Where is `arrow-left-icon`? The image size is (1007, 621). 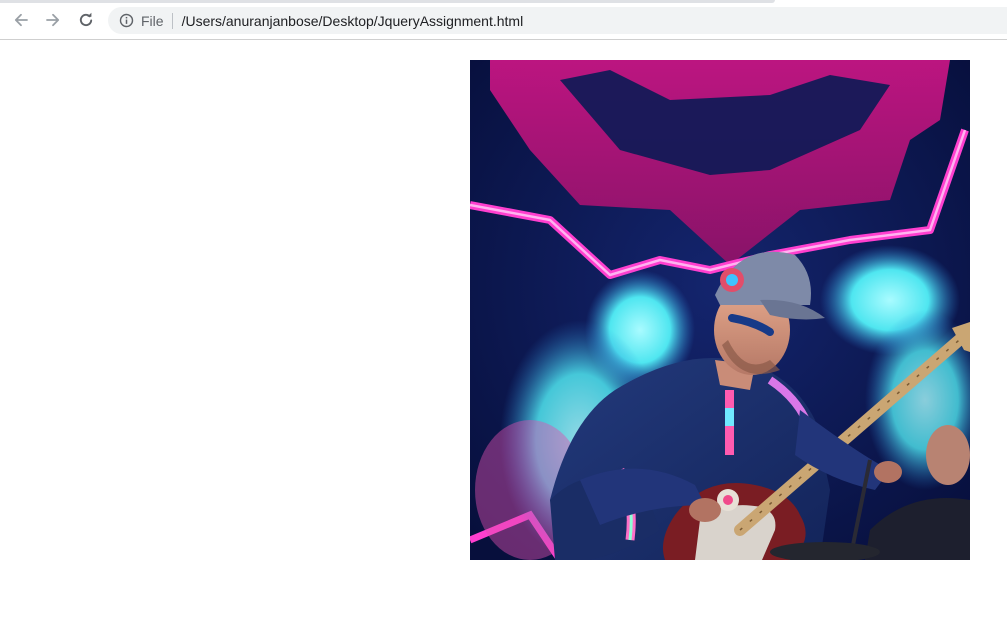
arrow-left-icon is located at coordinates (21, 20).